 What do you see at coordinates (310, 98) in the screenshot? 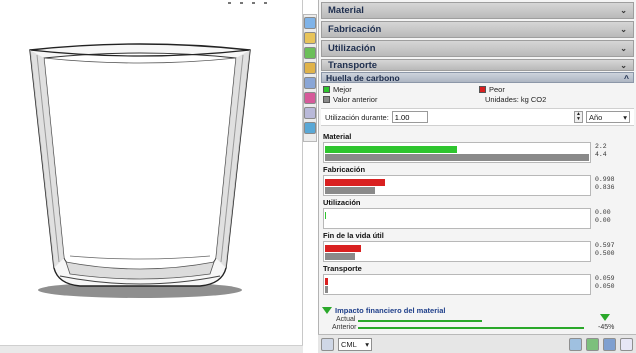
I see `appearance-tab-icon` at bounding box center [310, 98].